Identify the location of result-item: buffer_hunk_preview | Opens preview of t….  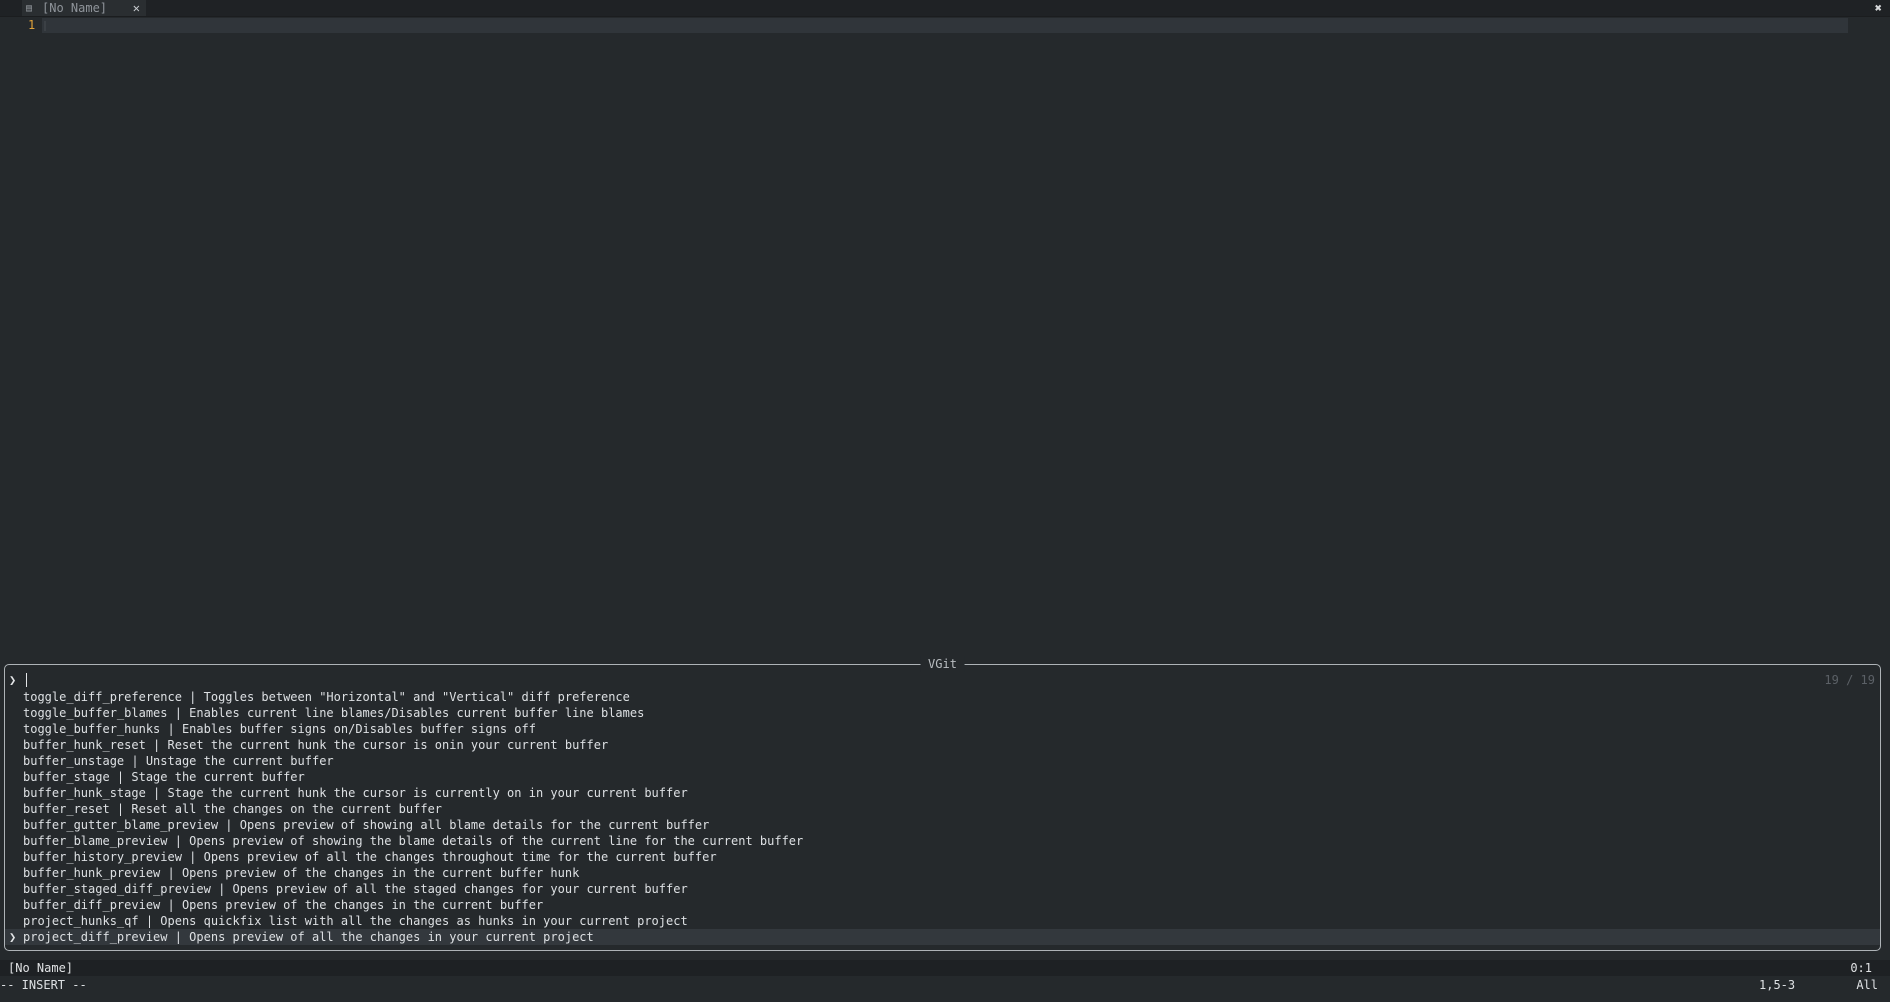
(942, 873).